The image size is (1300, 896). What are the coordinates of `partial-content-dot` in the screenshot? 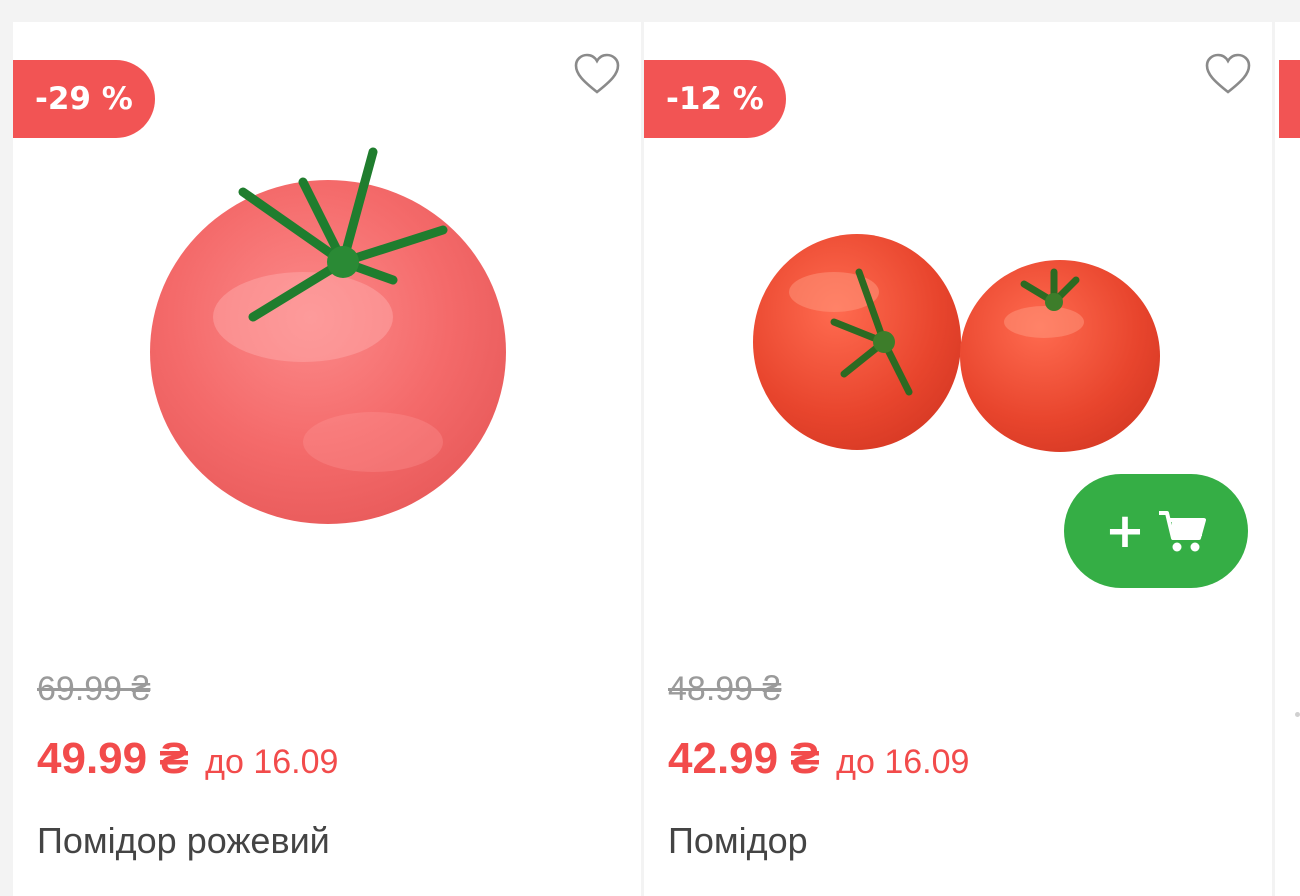 It's located at (1297, 714).